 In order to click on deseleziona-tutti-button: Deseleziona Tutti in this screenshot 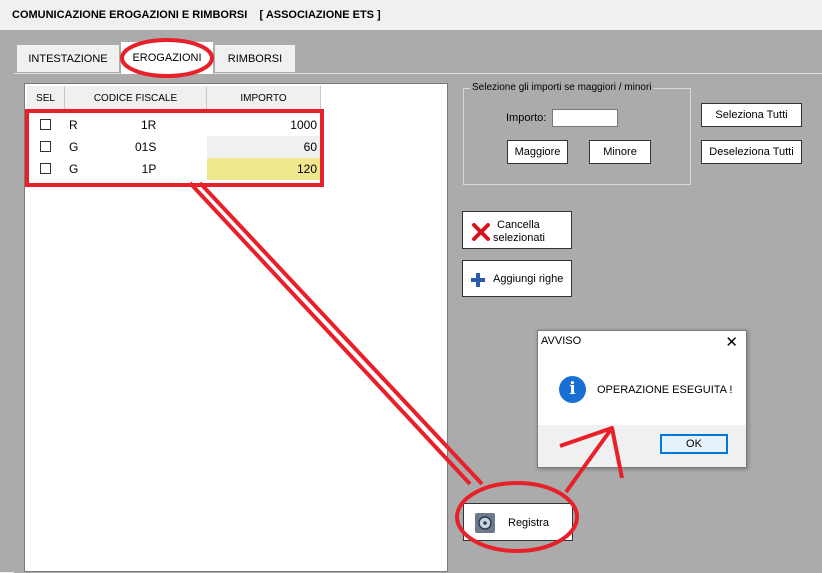, I will do `click(751, 152)`.